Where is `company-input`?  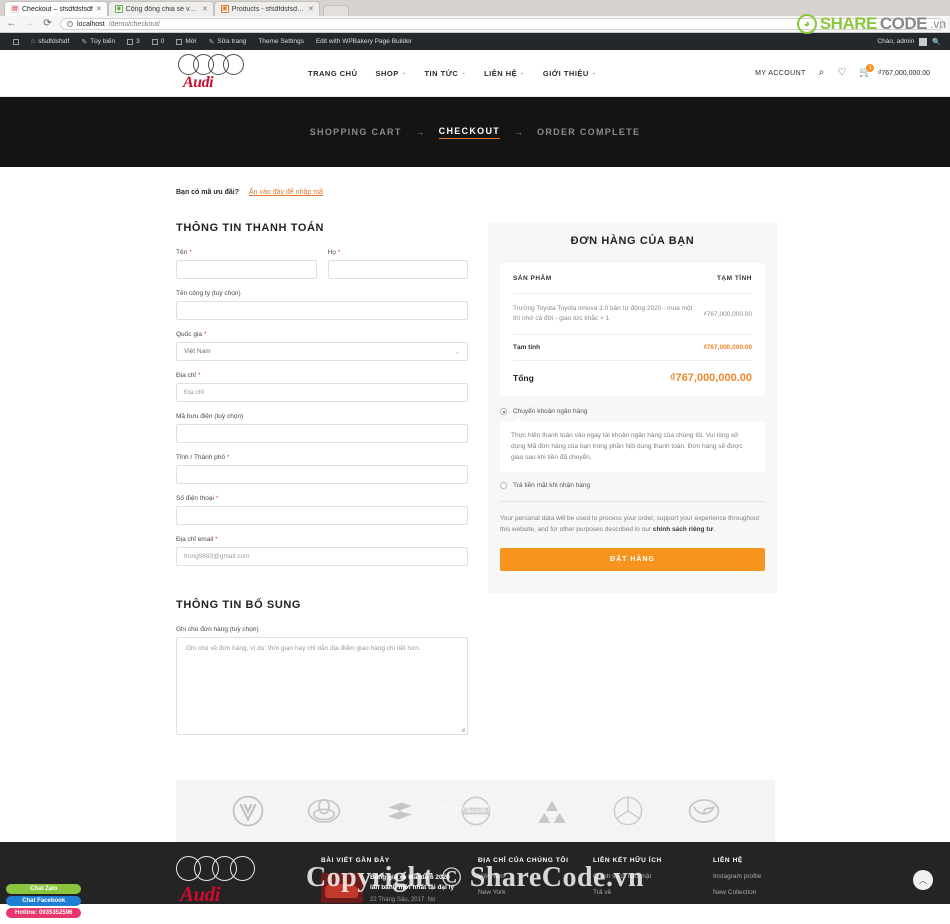 company-input is located at coordinates (322, 310).